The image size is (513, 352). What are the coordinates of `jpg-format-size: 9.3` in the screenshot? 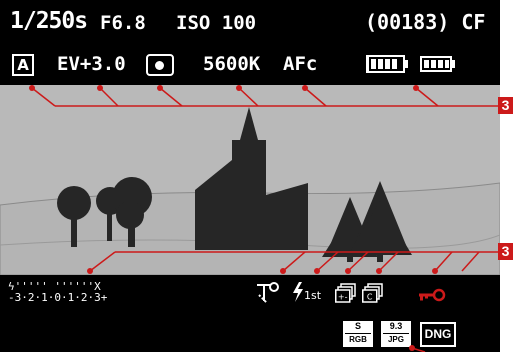 It's located at (396, 326).